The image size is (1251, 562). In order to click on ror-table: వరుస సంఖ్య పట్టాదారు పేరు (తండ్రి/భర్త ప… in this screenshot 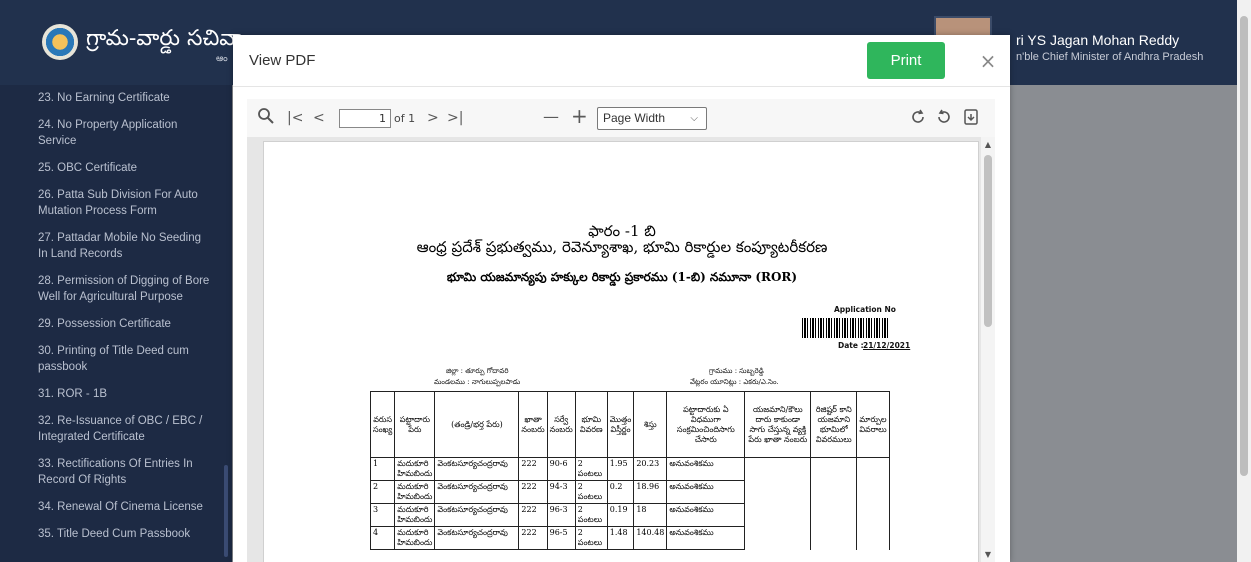, I will do `click(629, 470)`.